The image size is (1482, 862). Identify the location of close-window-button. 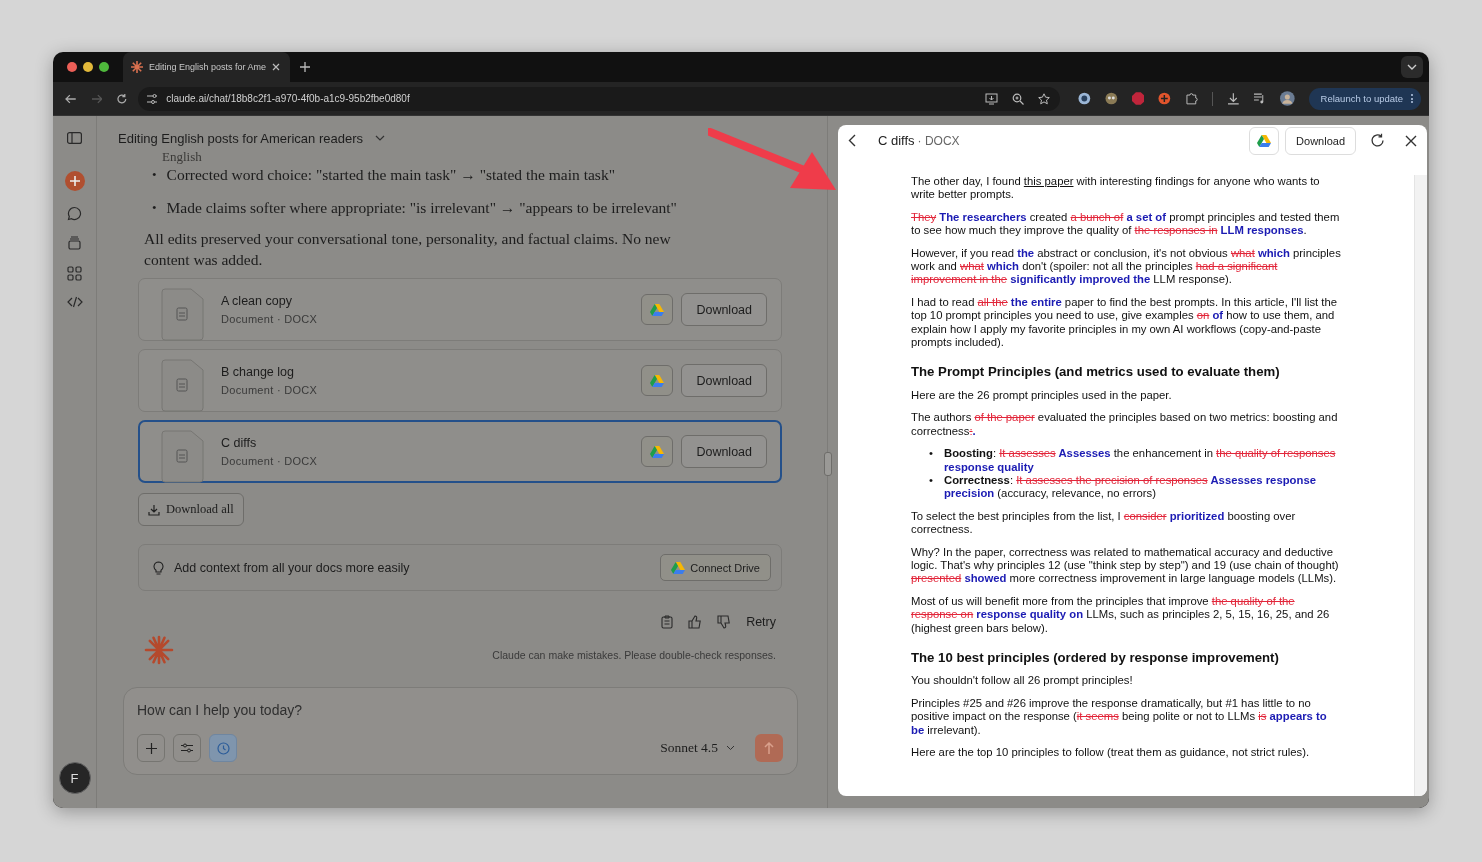
(72, 67).